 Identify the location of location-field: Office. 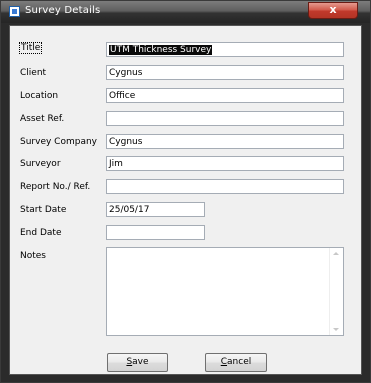
(225, 95).